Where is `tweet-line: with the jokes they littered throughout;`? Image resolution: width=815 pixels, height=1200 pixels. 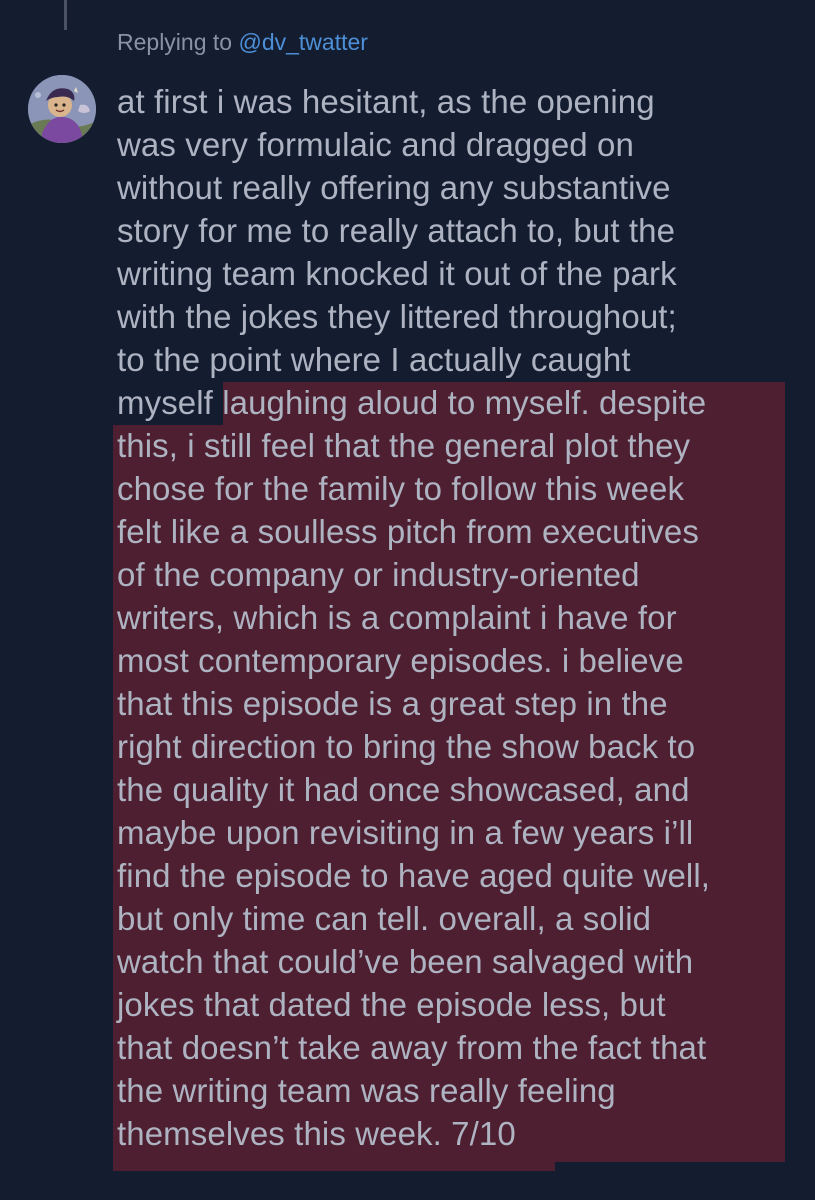
tweet-line: with the jokes they littered throughout; is located at coordinates (397, 316).